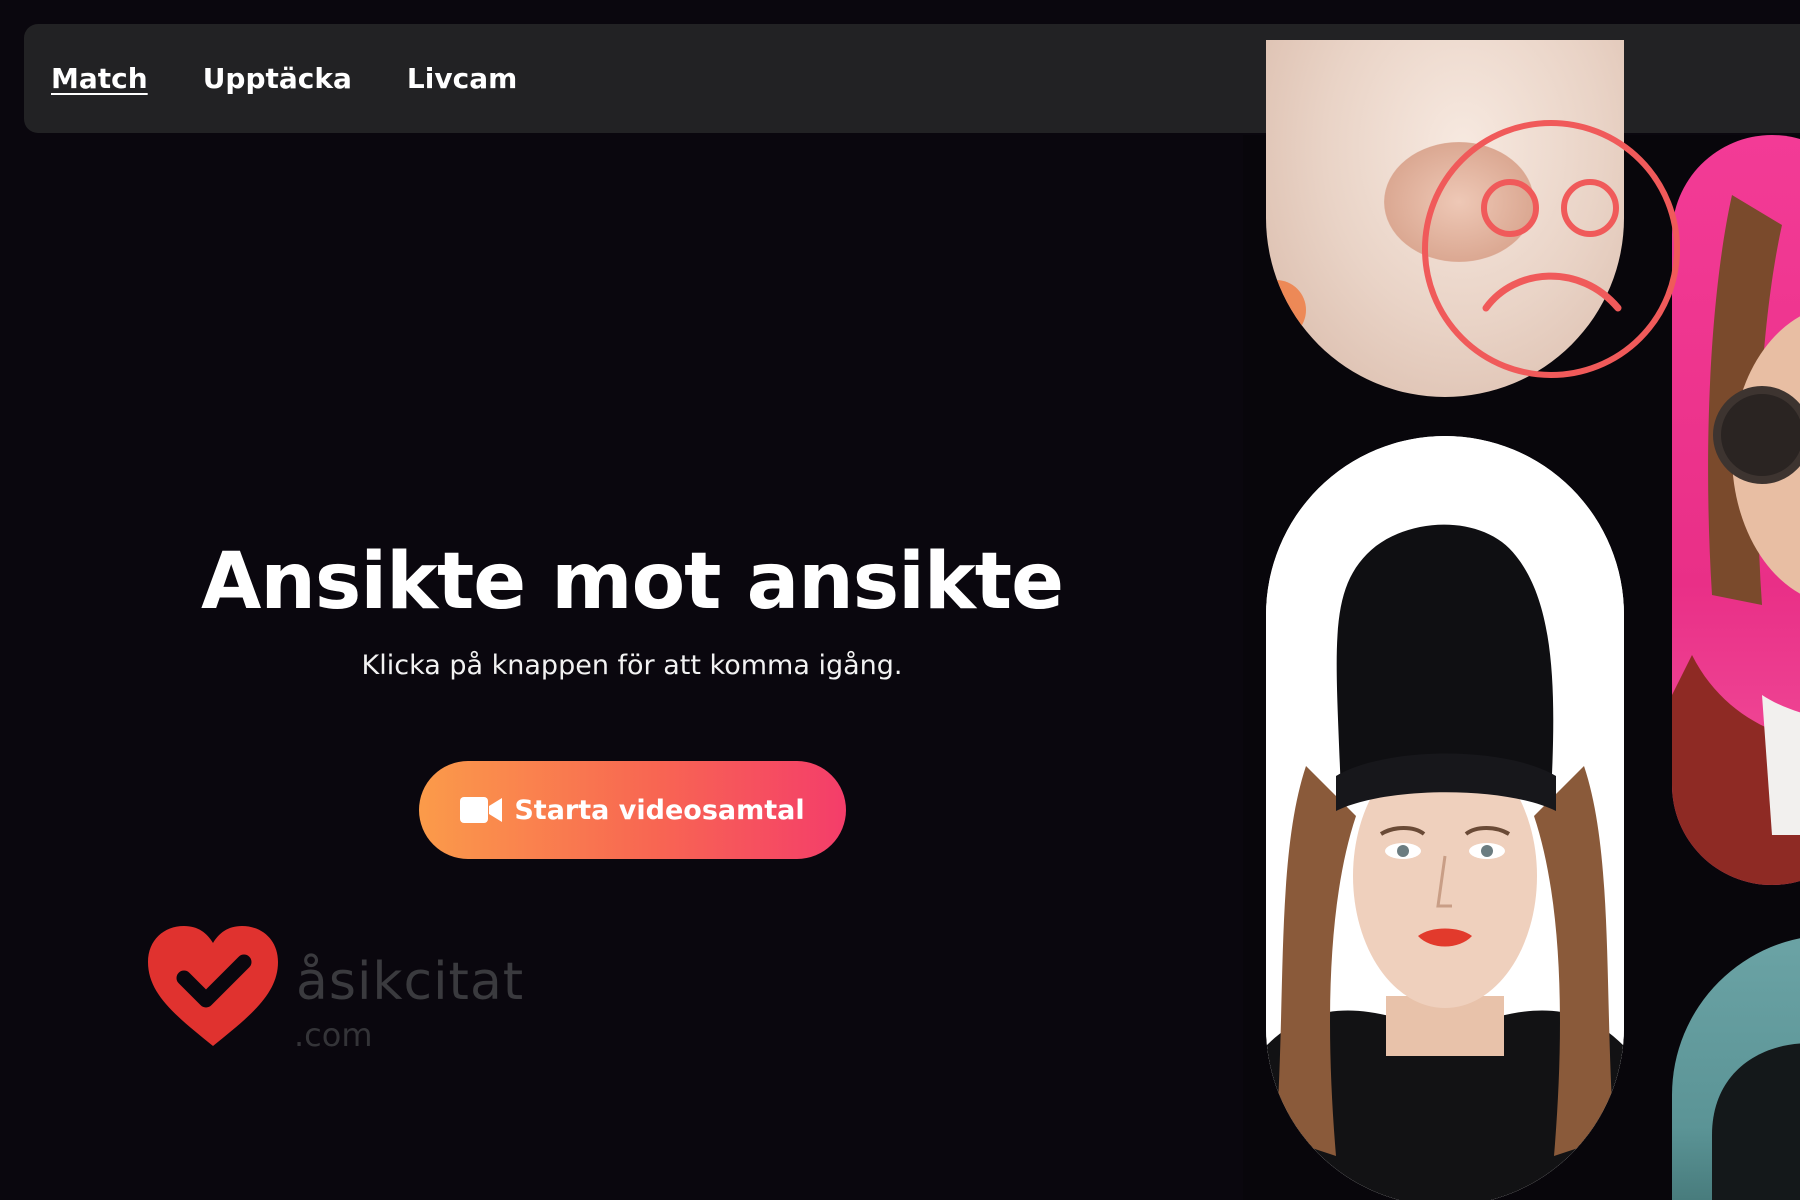 The height and width of the screenshot is (1200, 1800). Describe the element at coordinates (333, 1035) in the screenshot. I see `watermark-domain: .com` at that location.